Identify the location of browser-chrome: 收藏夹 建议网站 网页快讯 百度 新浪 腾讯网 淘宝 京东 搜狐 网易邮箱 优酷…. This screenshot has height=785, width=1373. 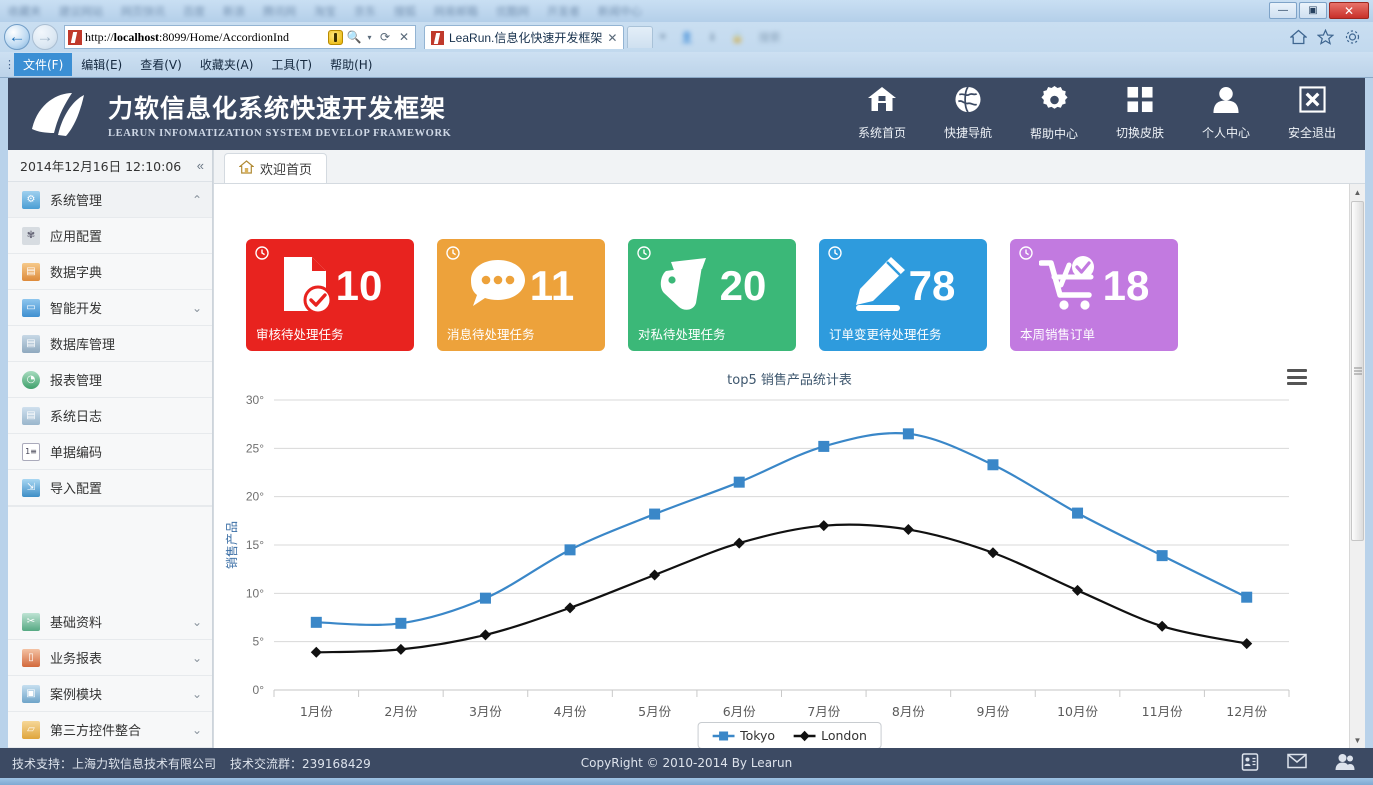
(686, 39).